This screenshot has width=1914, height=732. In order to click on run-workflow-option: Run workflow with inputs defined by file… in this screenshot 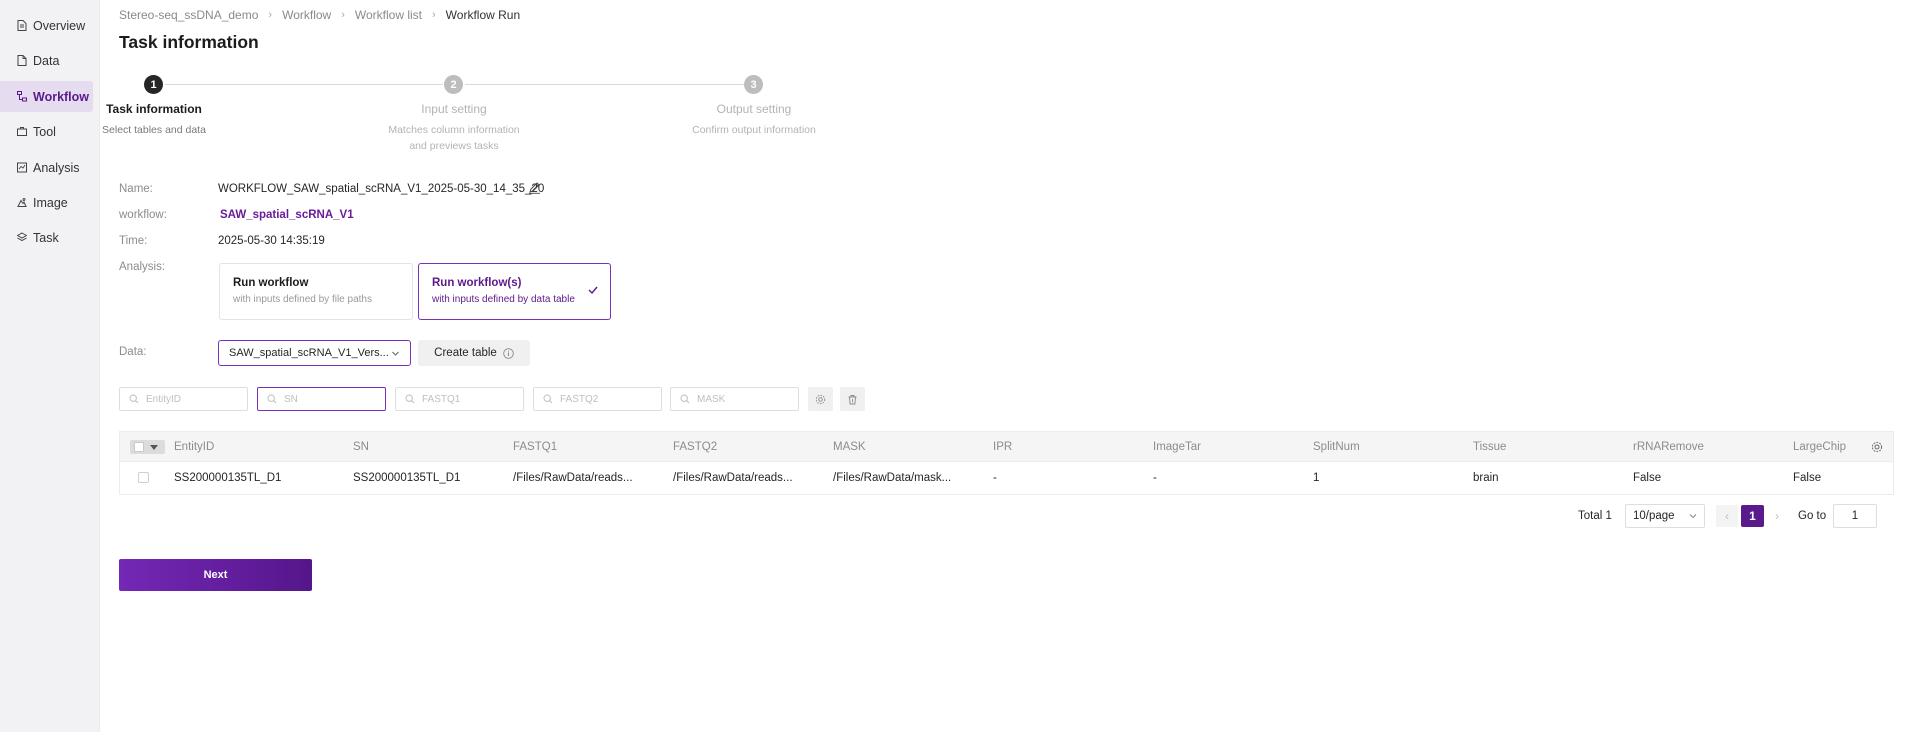, I will do `click(316, 291)`.